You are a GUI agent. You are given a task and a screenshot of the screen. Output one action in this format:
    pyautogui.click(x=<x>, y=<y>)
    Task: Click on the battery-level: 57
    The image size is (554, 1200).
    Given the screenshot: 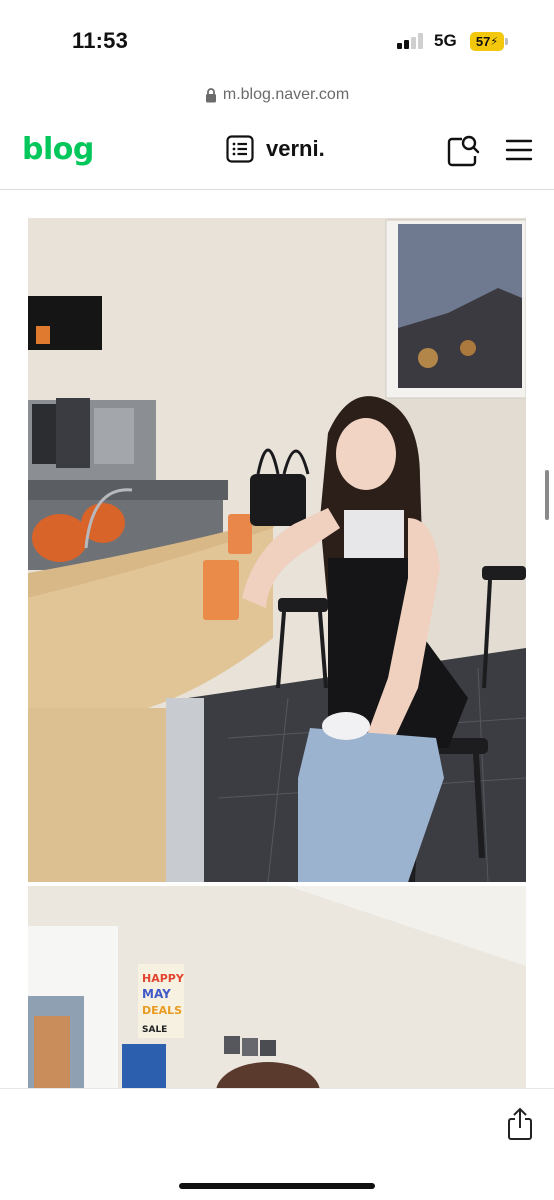 What is the action you would take?
    pyautogui.click(x=483, y=41)
    